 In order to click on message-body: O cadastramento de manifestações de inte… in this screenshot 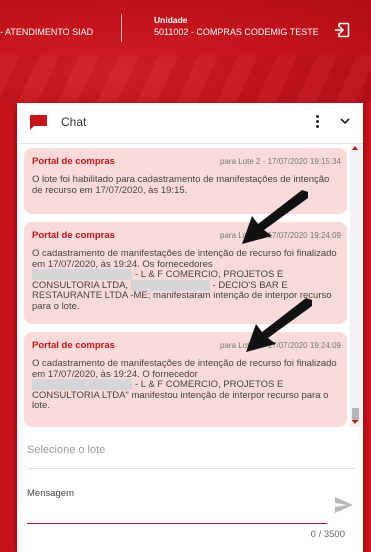, I will do `click(185, 385)`.